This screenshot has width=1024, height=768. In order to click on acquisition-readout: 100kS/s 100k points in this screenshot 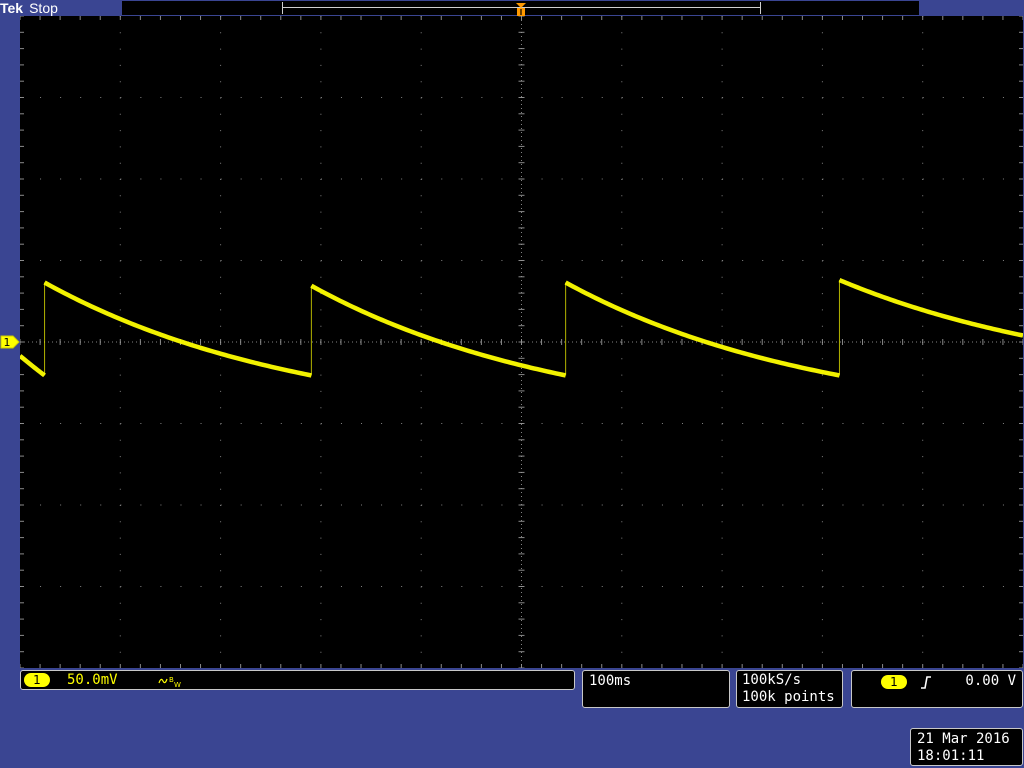, I will do `click(789, 689)`.